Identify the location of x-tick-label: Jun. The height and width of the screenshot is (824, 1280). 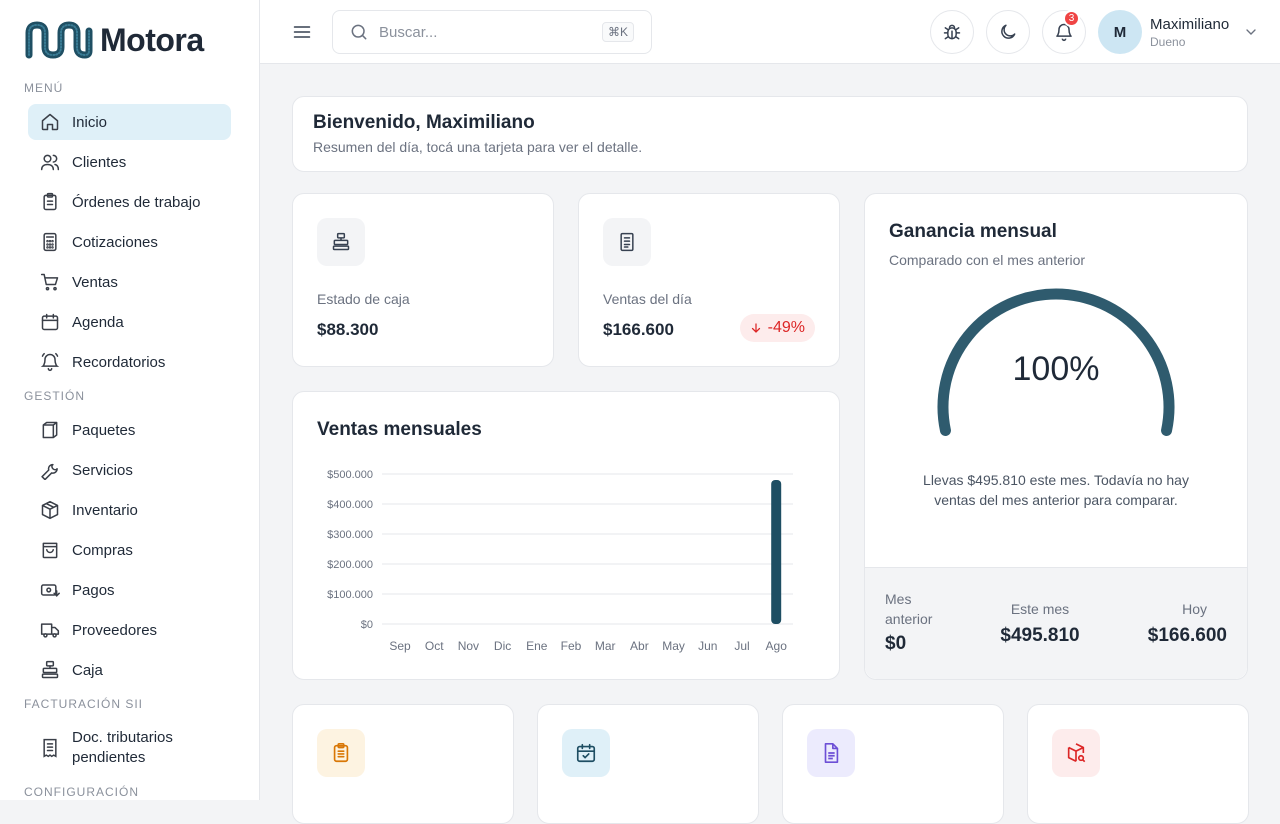
(707, 646).